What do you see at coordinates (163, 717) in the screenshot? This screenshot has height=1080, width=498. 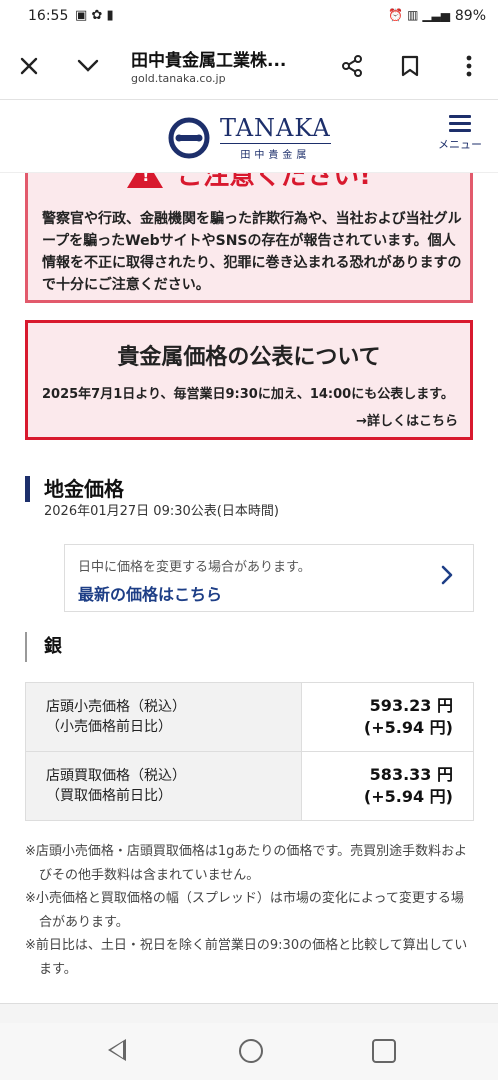 I see `retail-price-label: 店頭小売価格（税込） （小売価格前日比）` at bounding box center [163, 717].